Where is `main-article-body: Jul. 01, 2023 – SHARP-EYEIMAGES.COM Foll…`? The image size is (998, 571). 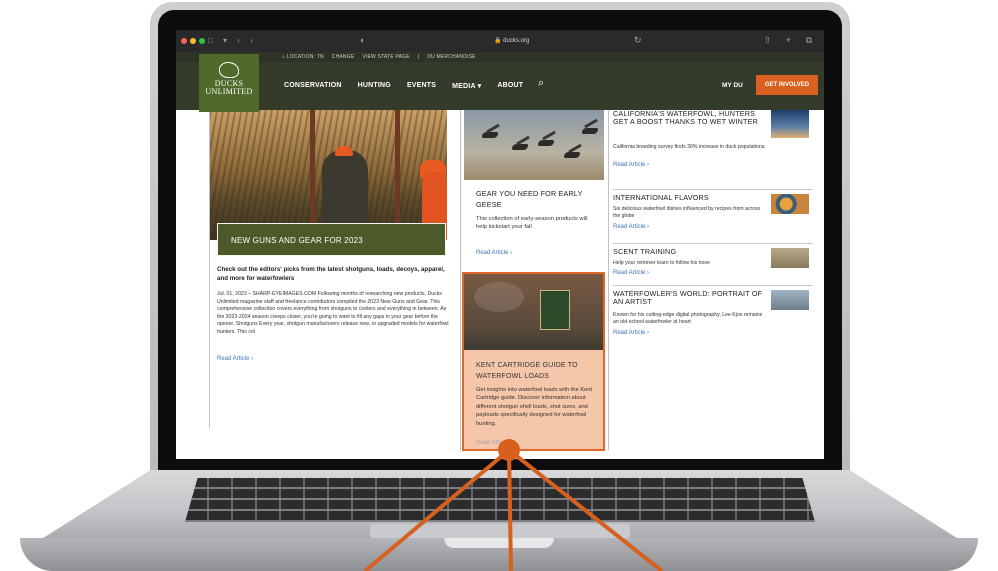 main-article-body: Jul. 01, 2023 – SHARP-EYEIMAGES.COM Foll… is located at coordinates (333, 313).